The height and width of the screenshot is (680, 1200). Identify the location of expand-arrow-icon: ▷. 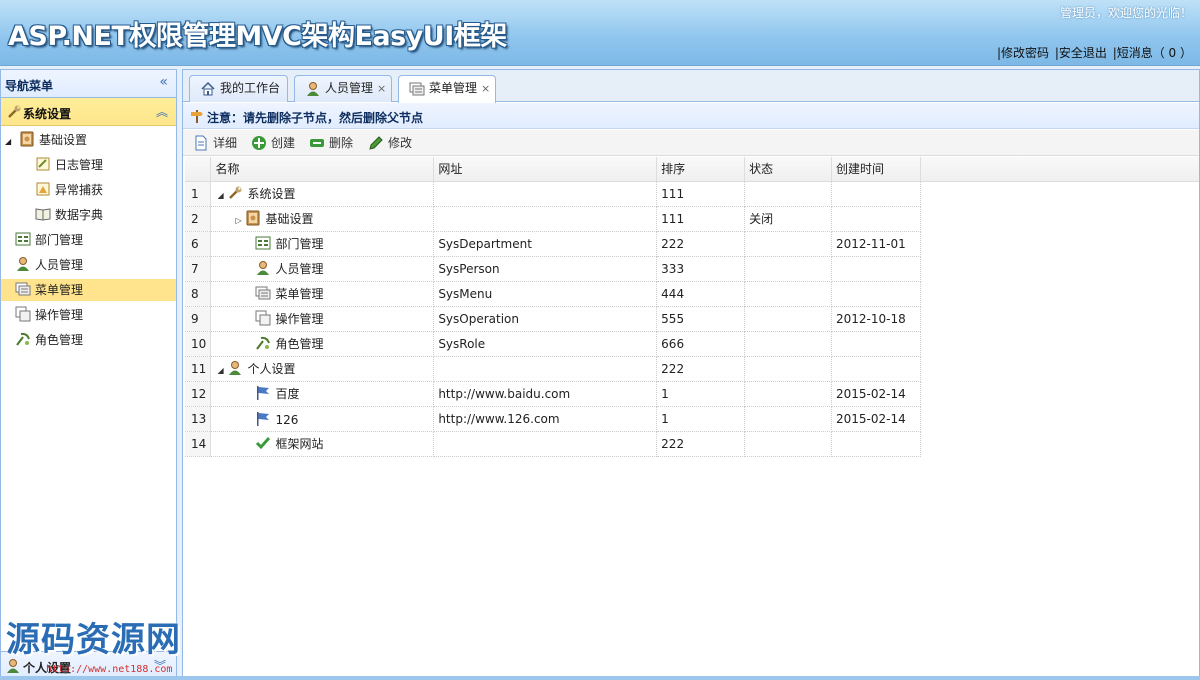
(240, 220).